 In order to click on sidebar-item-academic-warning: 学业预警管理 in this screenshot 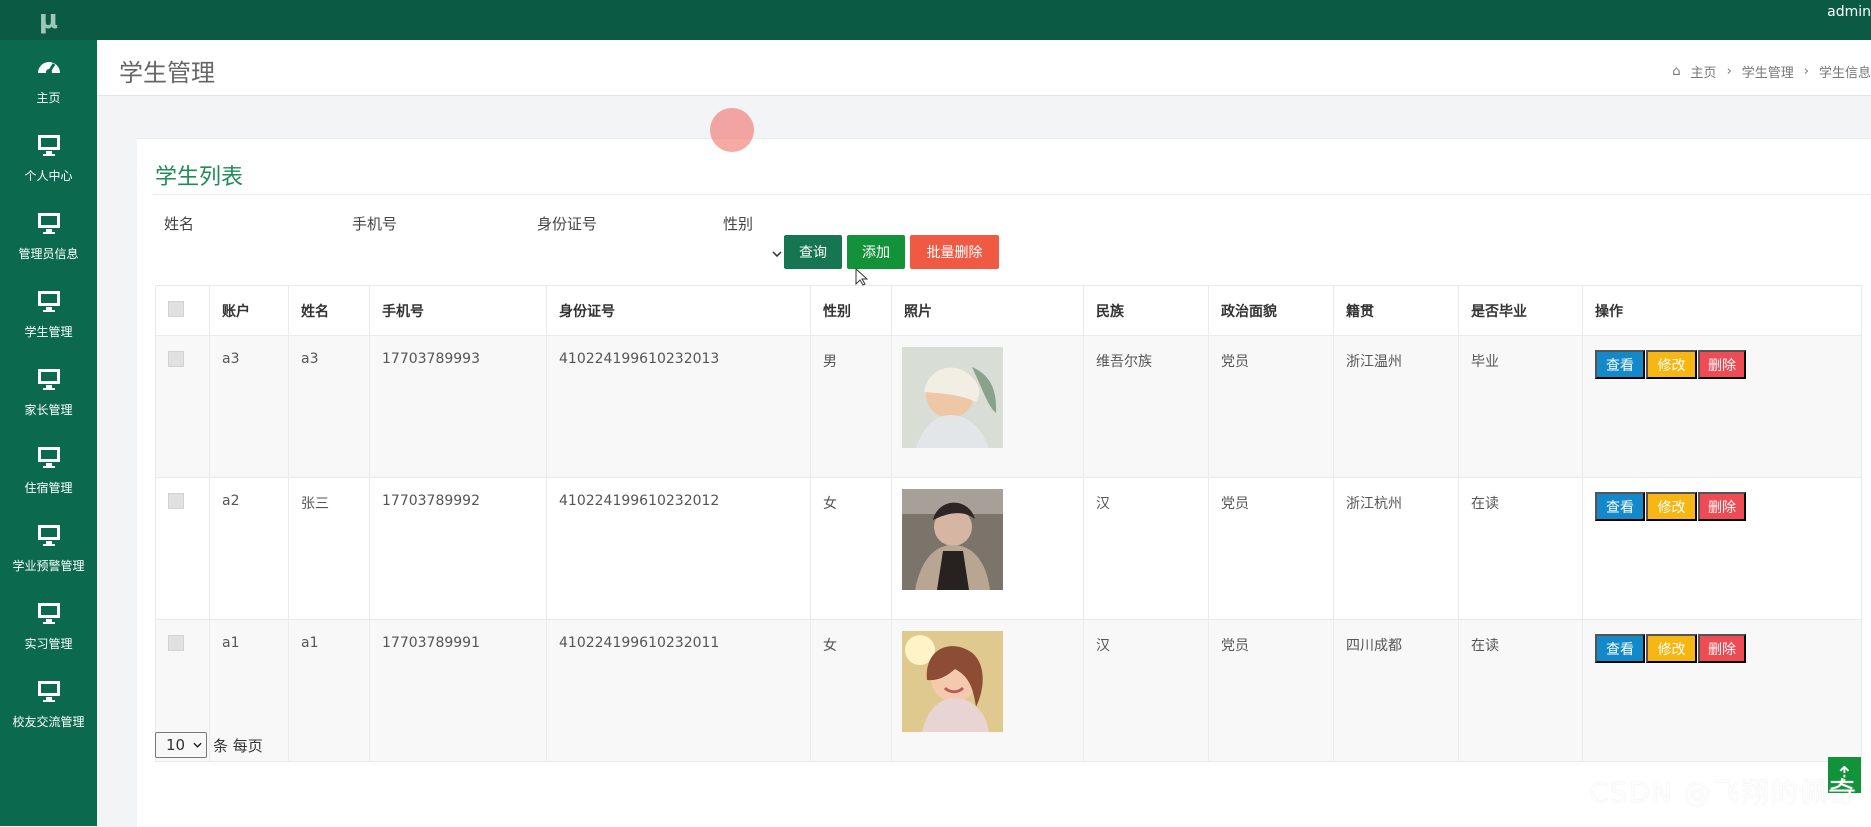, I will do `click(48, 547)`.